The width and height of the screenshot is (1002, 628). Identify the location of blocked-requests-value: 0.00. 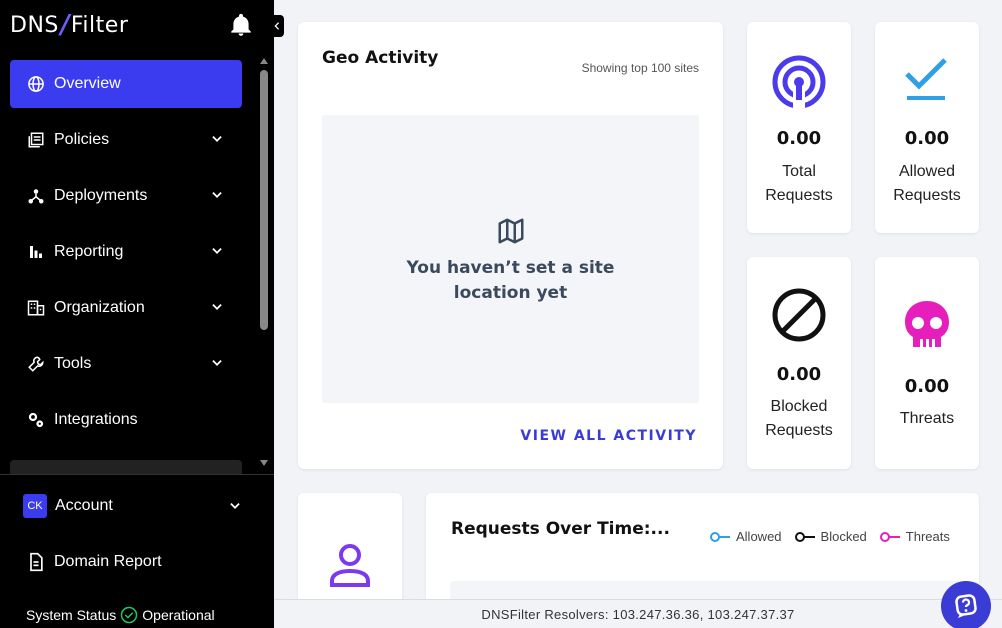
(799, 374).